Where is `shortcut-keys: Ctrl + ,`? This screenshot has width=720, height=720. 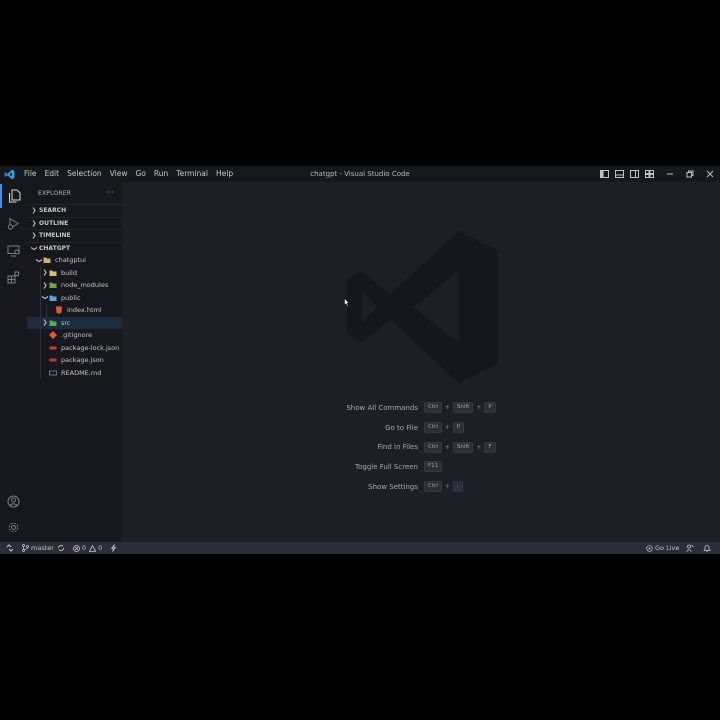 shortcut-keys: Ctrl + , is located at coordinates (443, 487).